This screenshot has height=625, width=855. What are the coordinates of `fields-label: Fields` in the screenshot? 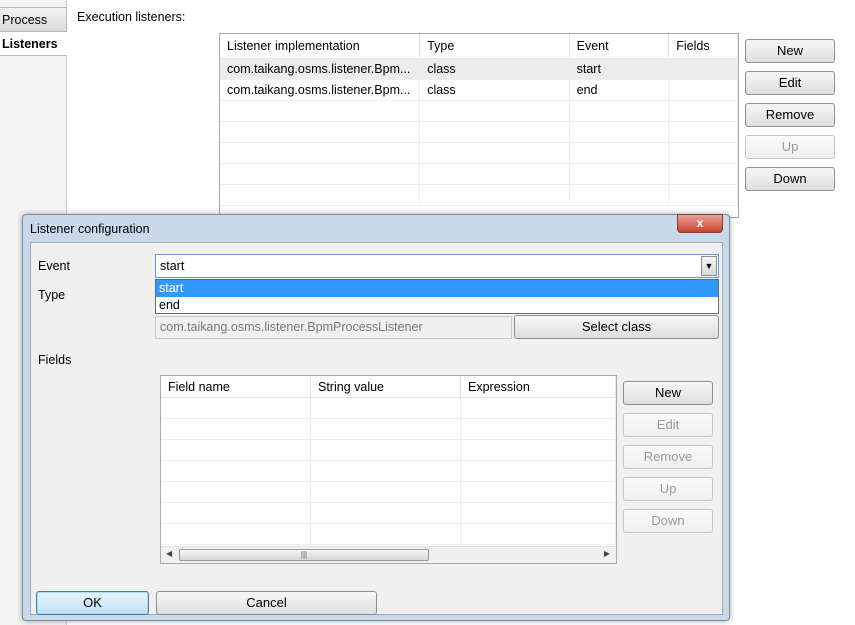 It's located at (55, 360).